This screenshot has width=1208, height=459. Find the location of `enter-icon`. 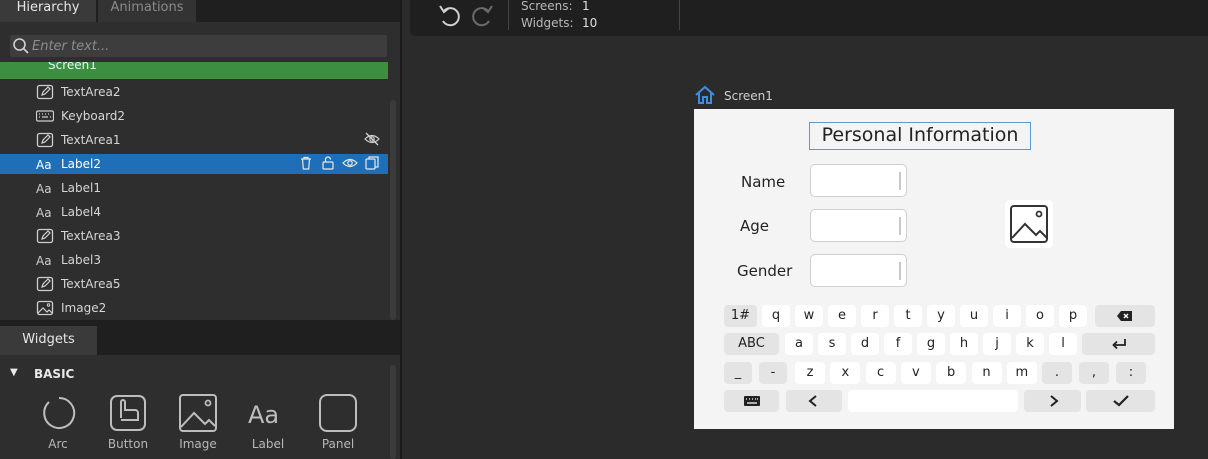

enter-icon is located at coordinates (1118, 344).